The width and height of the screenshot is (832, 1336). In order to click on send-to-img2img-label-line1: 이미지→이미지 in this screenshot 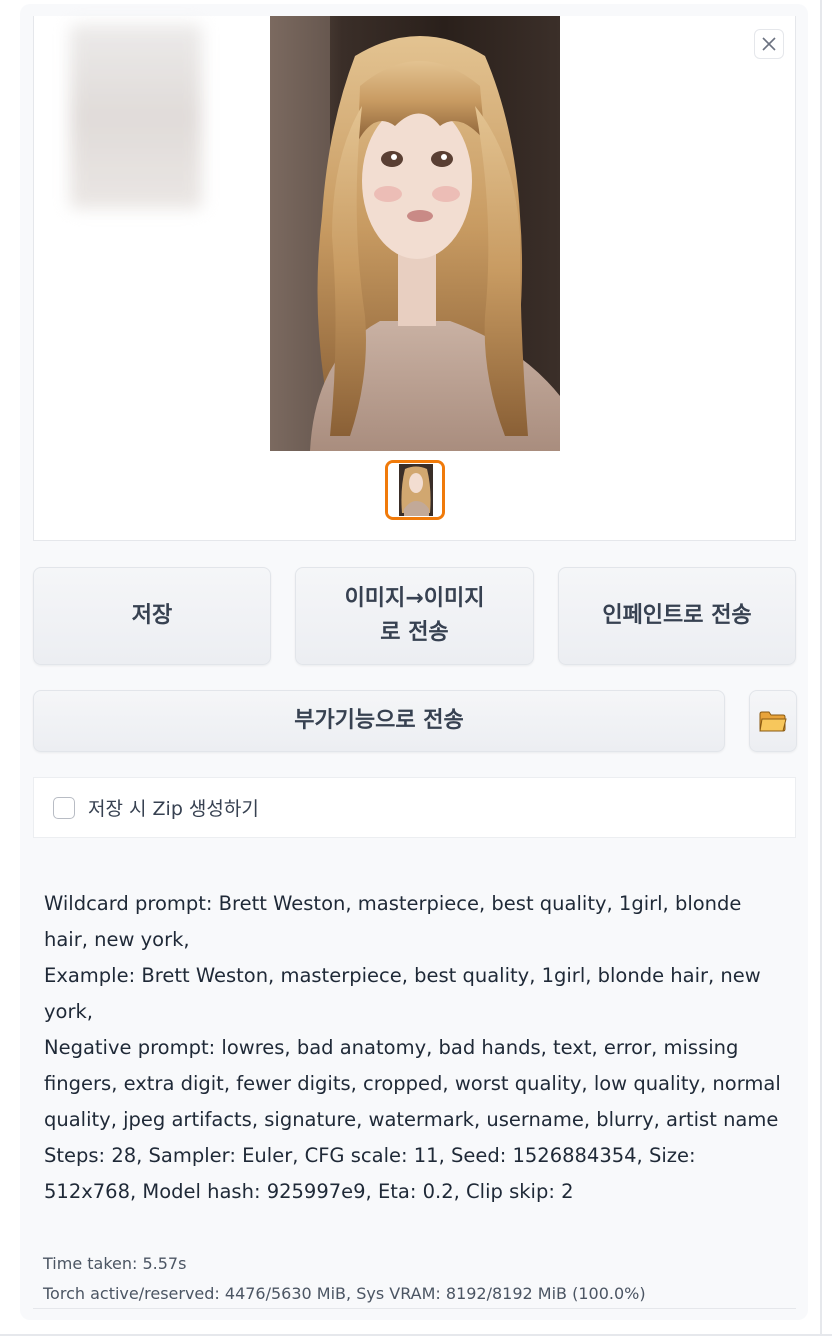, I will do `click(414, 598)`.